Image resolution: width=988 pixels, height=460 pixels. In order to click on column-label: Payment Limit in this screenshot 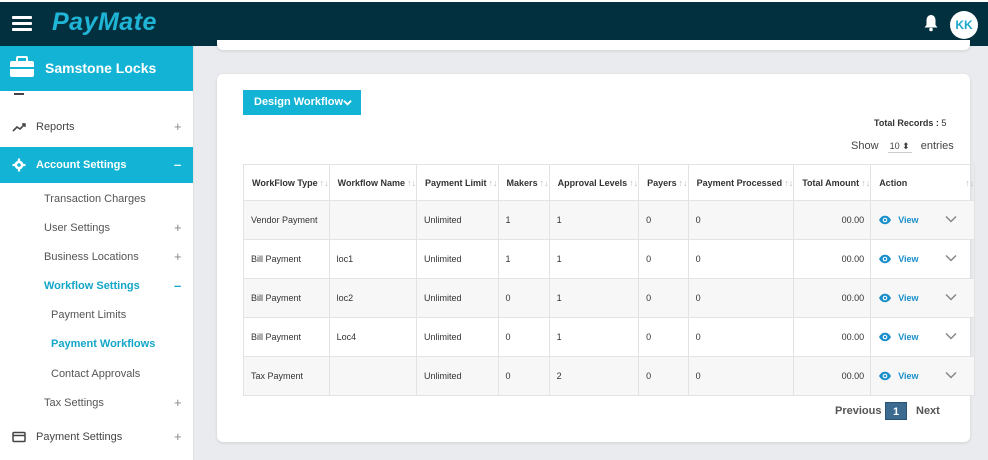, I will do `click(456, 182)`.